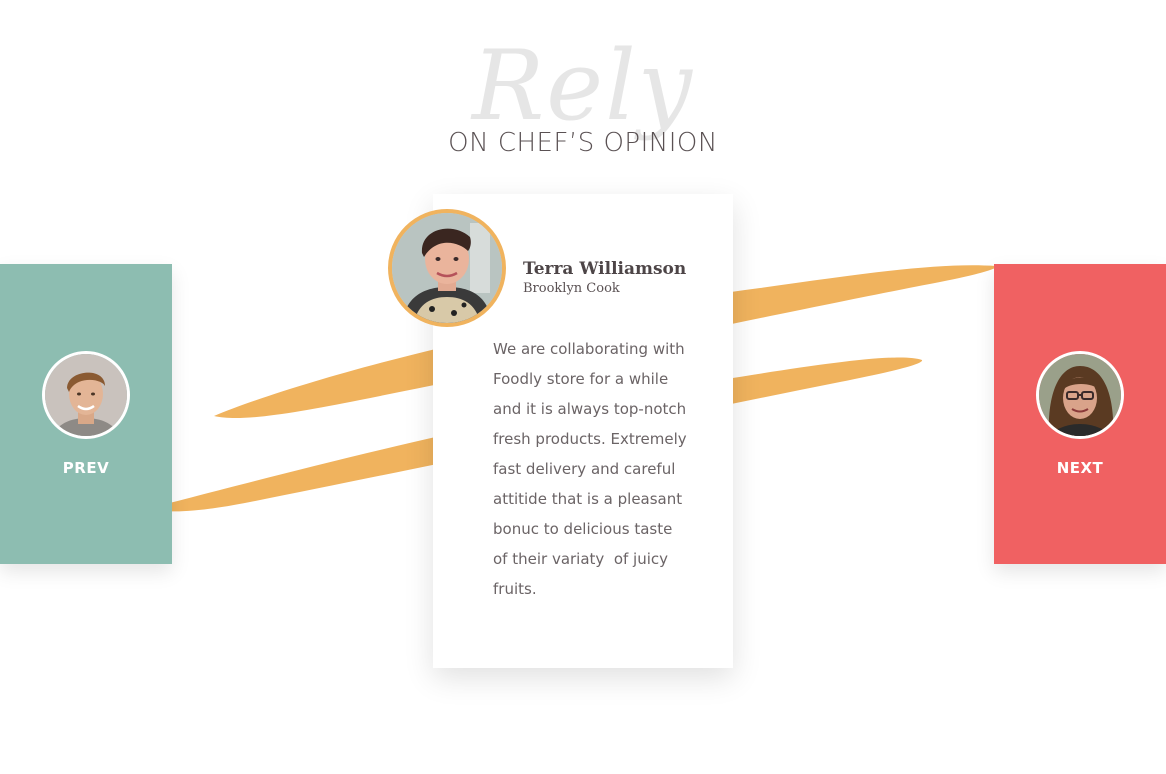 The height and width of the screenshot is (774, 1166). Describe the element at coordinates (583, 86) in the screenshot. I see `script-title: Rely` at that location.